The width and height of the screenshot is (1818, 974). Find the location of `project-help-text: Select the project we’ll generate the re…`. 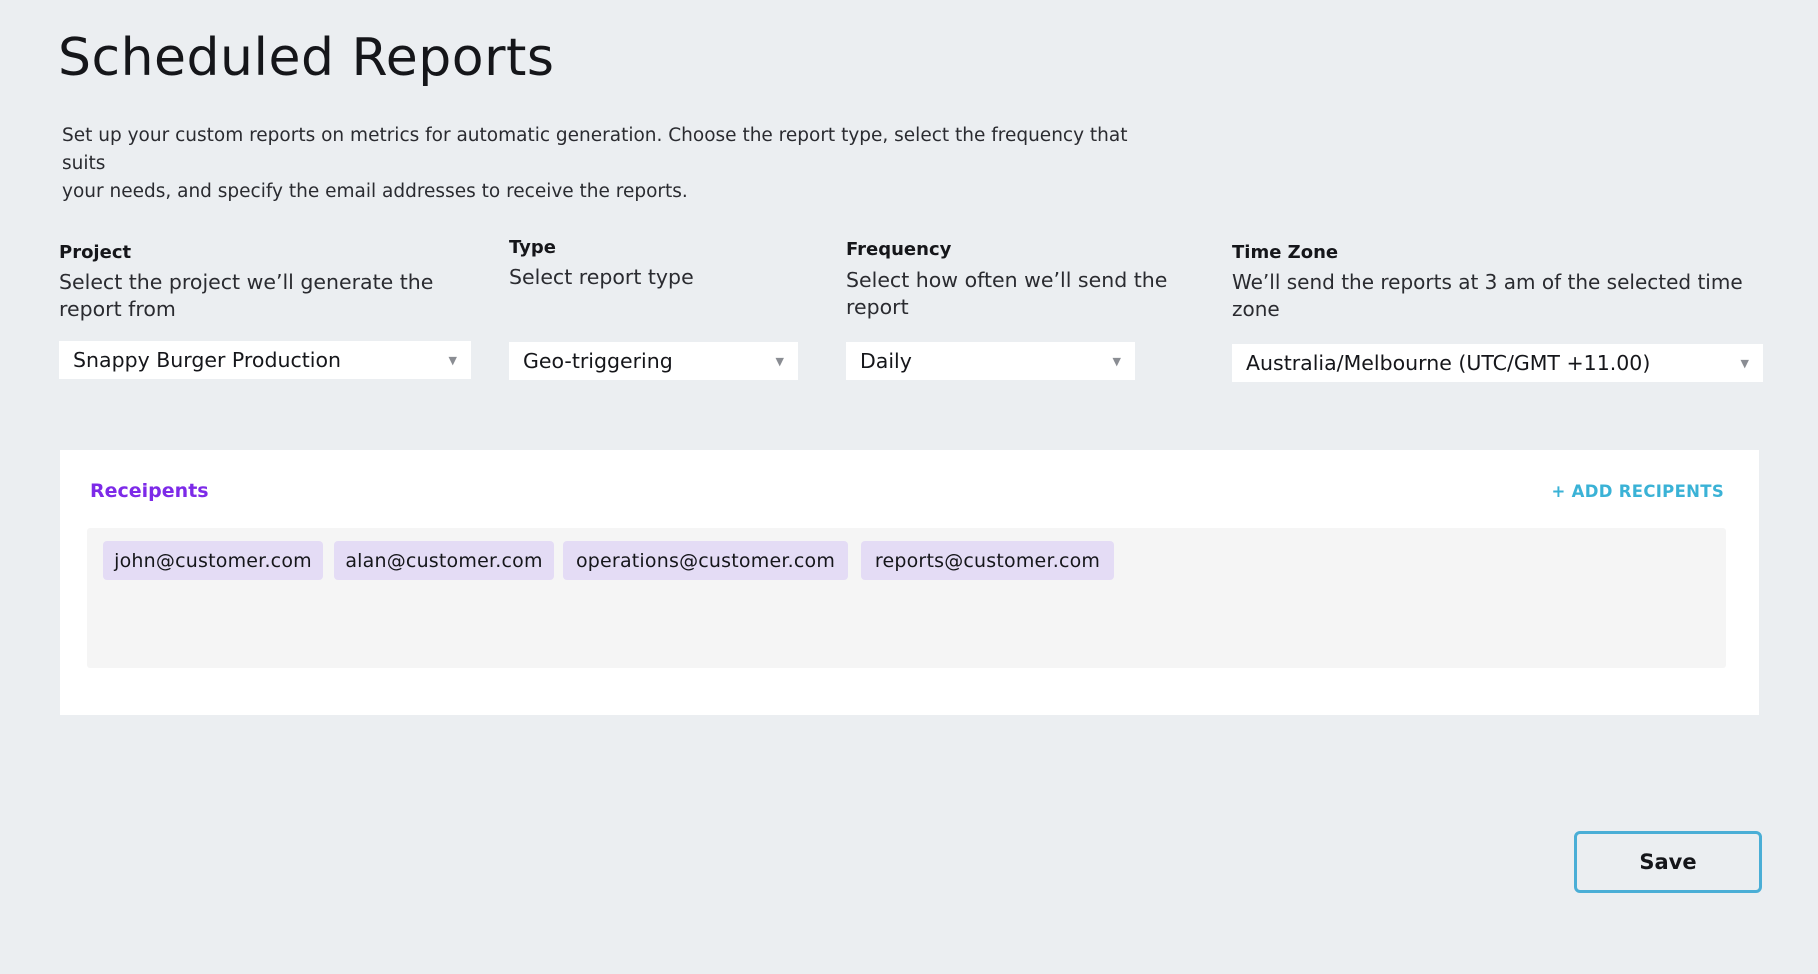

project-help-text: Select the project we’ll generate the re… is located at coordinates (246, 295).